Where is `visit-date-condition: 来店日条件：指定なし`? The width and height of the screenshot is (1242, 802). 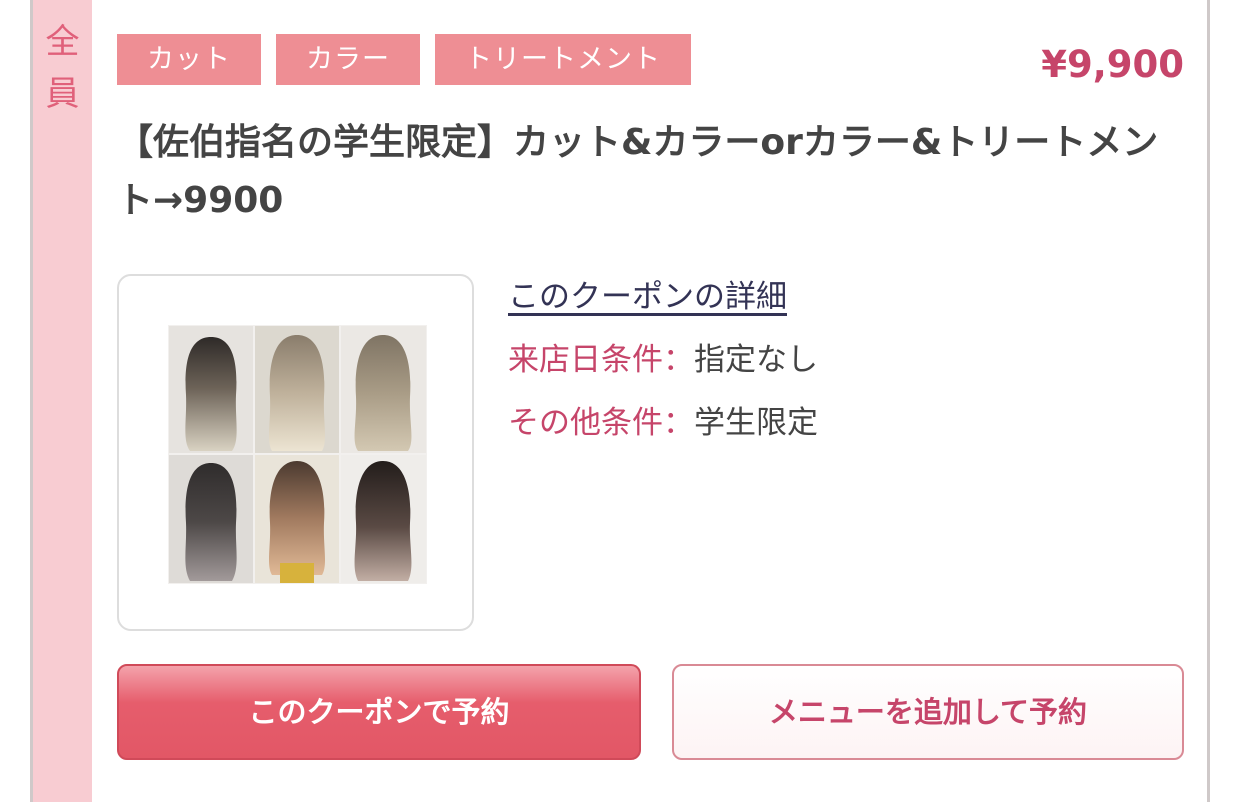 visit-date-condition: 来店日条件：指定なし is located at coordinates (663, 360).